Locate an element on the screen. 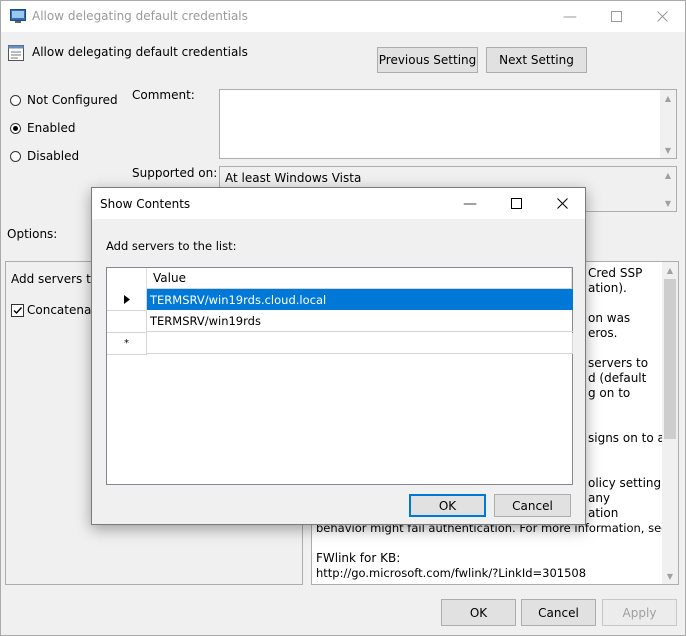  supported-on-value: At least Windows Vista is located at coordinates (293, 178).